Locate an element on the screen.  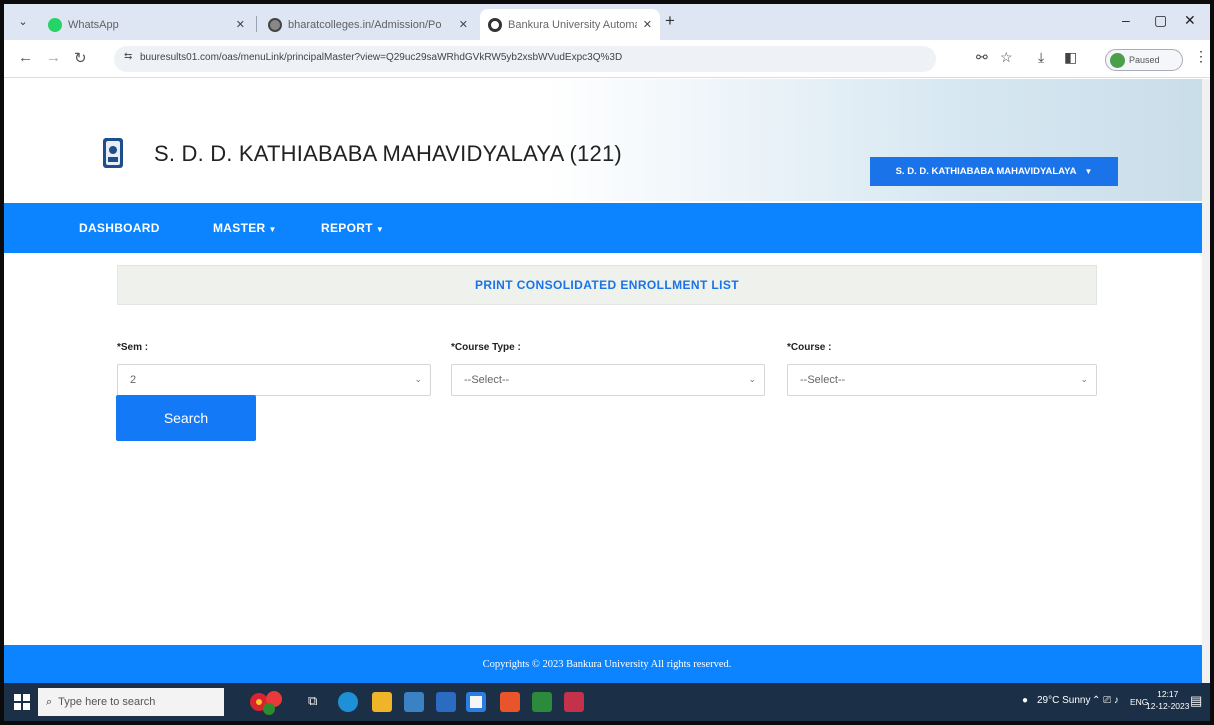
tab-bankura-university: Bankura University Automation ✕ is located at coordinates (570, 24).